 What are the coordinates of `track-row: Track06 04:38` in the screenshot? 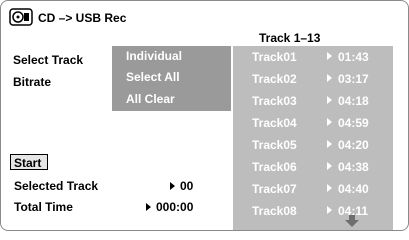 It's located at (313, 167).